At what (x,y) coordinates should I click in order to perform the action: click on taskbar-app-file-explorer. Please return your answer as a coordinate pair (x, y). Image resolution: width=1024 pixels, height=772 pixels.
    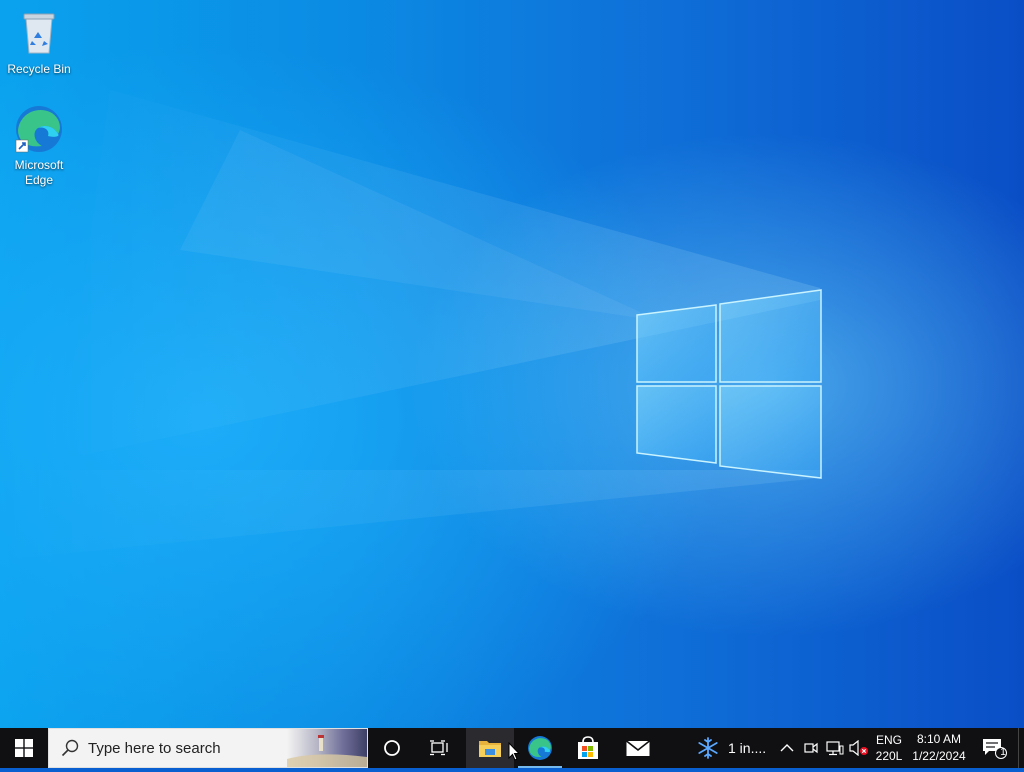
    Looking at the image, I should click on (490, 748).